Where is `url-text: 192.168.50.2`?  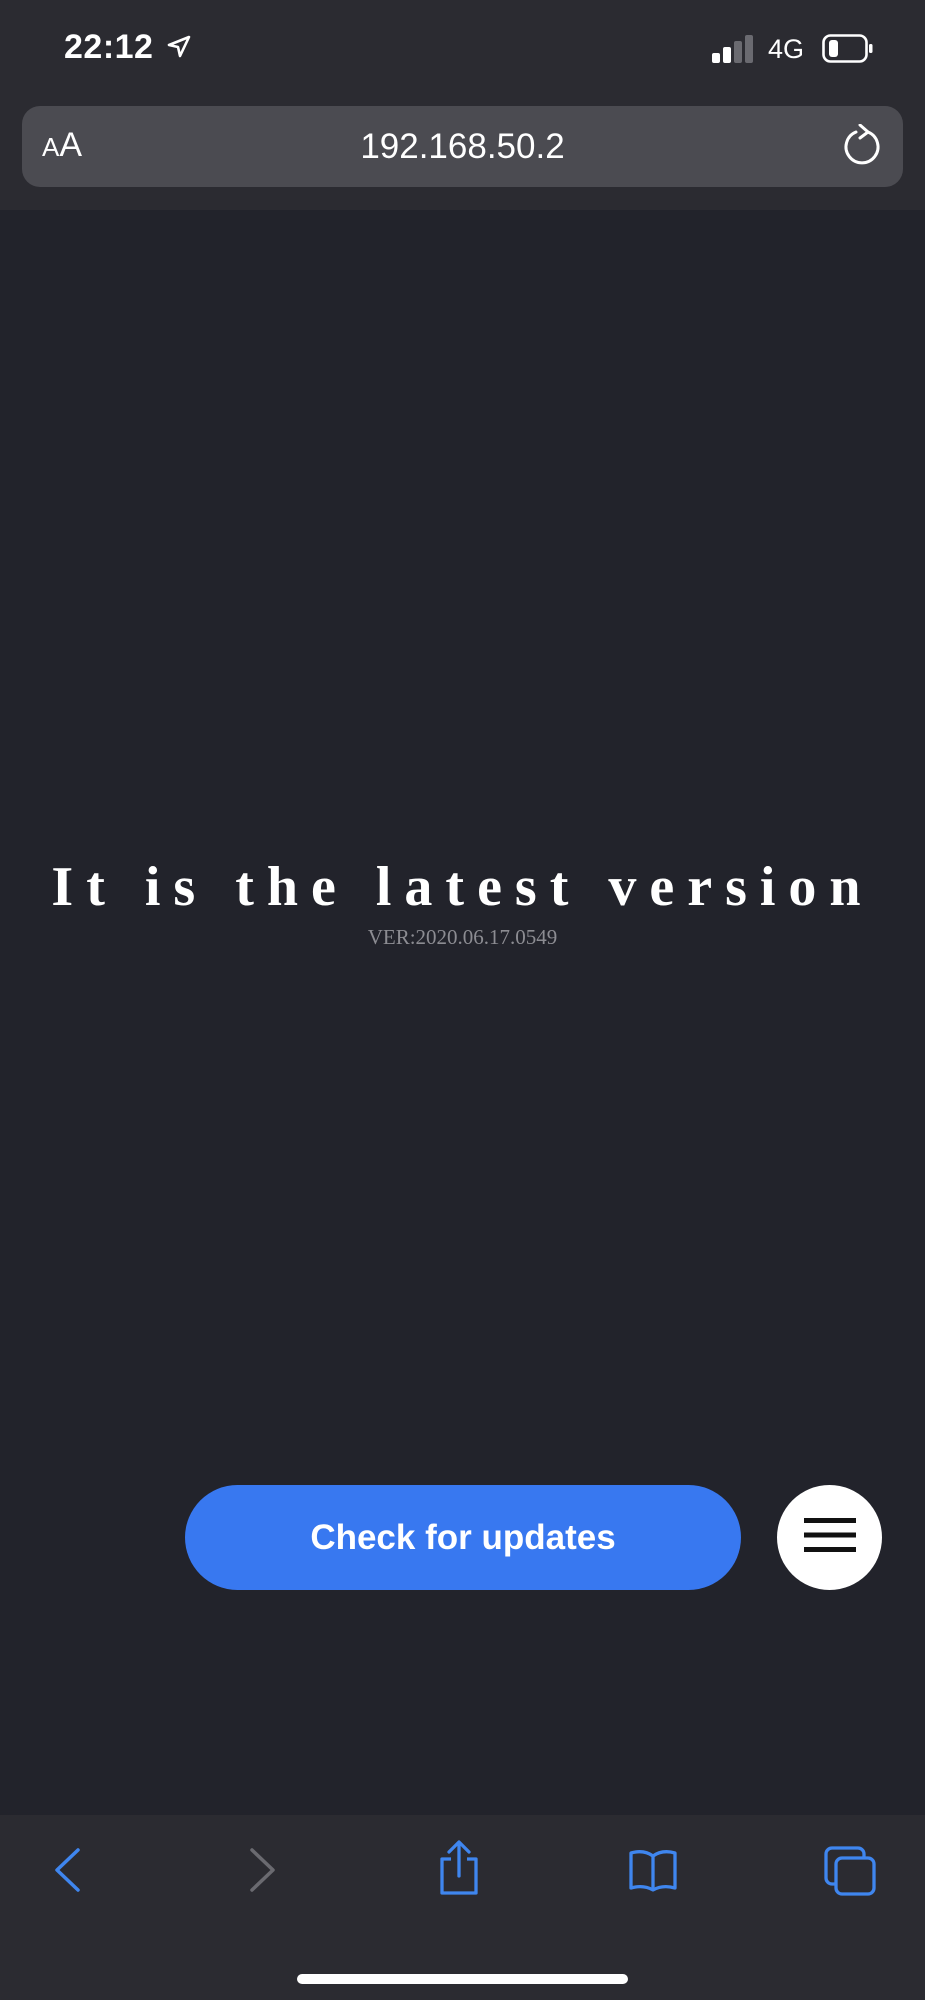 url-text: 192.168.50.2 is located at coordinates (462, 147).